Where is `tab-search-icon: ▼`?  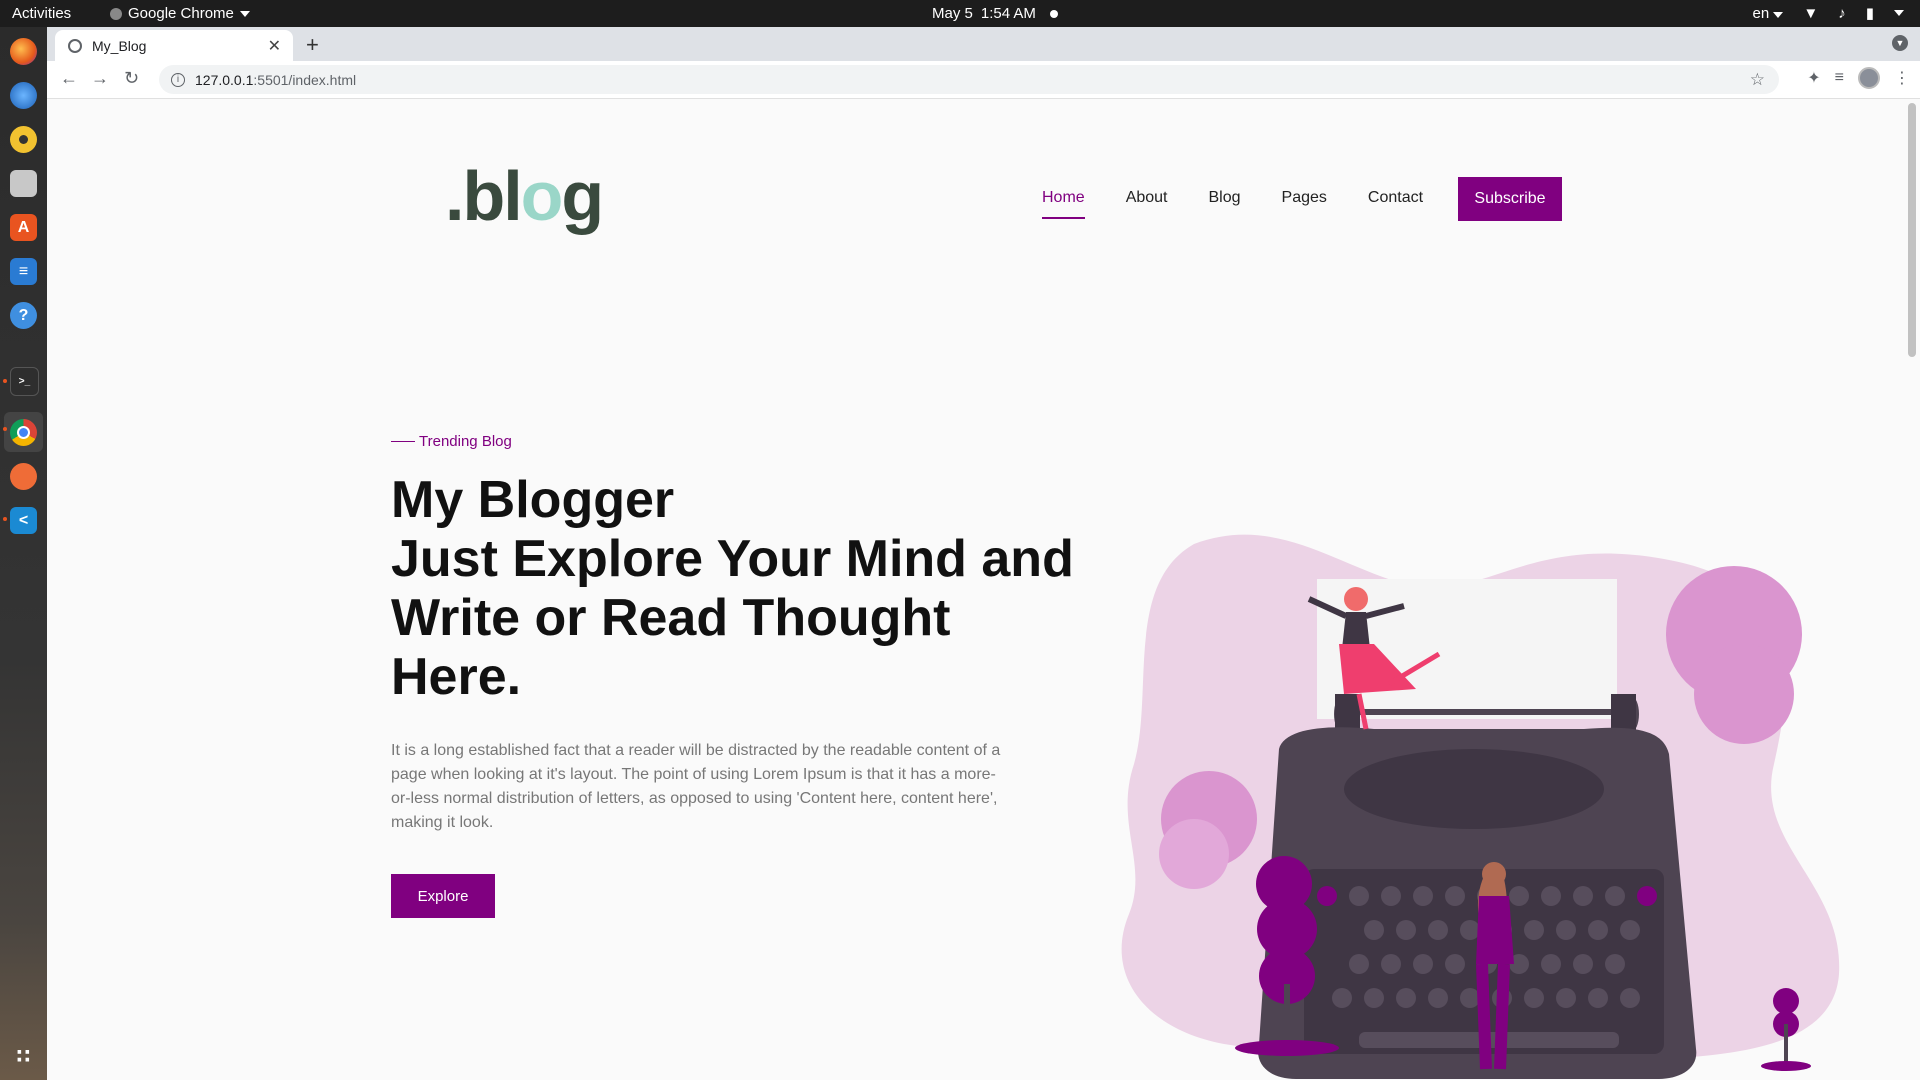 tab-search-icon: ▼ is located at coordinates (1900, 43).